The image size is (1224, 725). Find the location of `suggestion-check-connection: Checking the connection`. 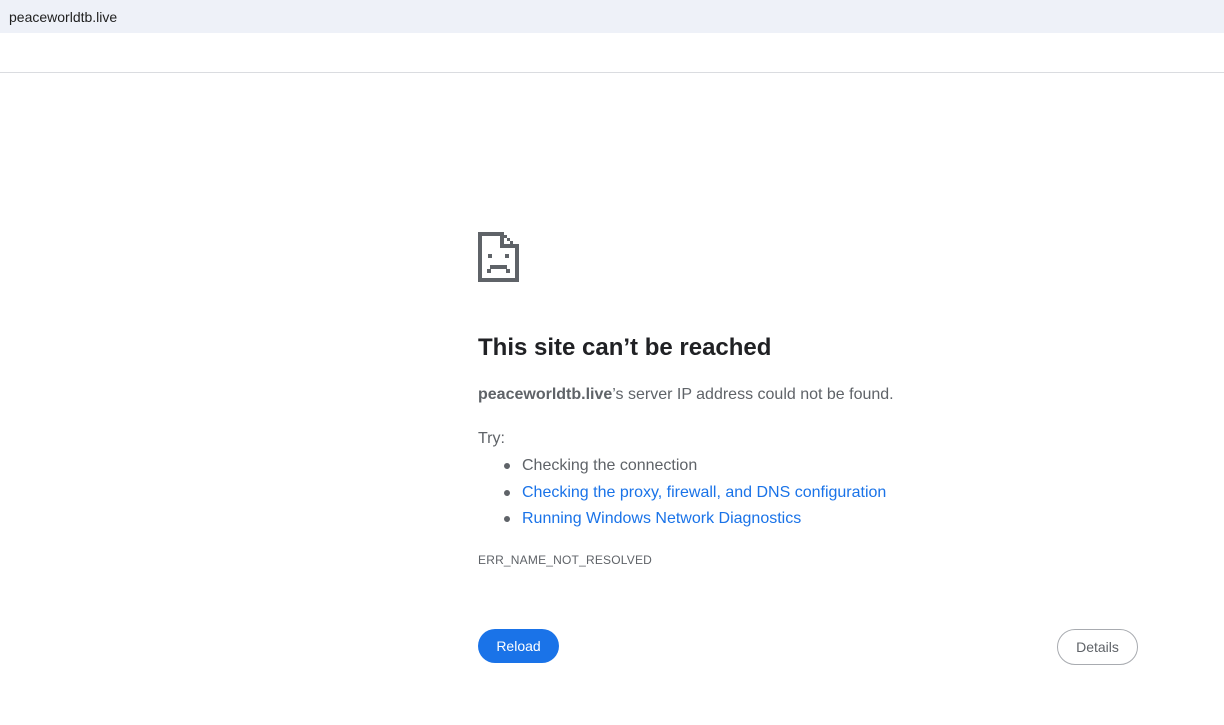

suggestion-check-connection: Checking the connection is located at coordinates (694, 466).